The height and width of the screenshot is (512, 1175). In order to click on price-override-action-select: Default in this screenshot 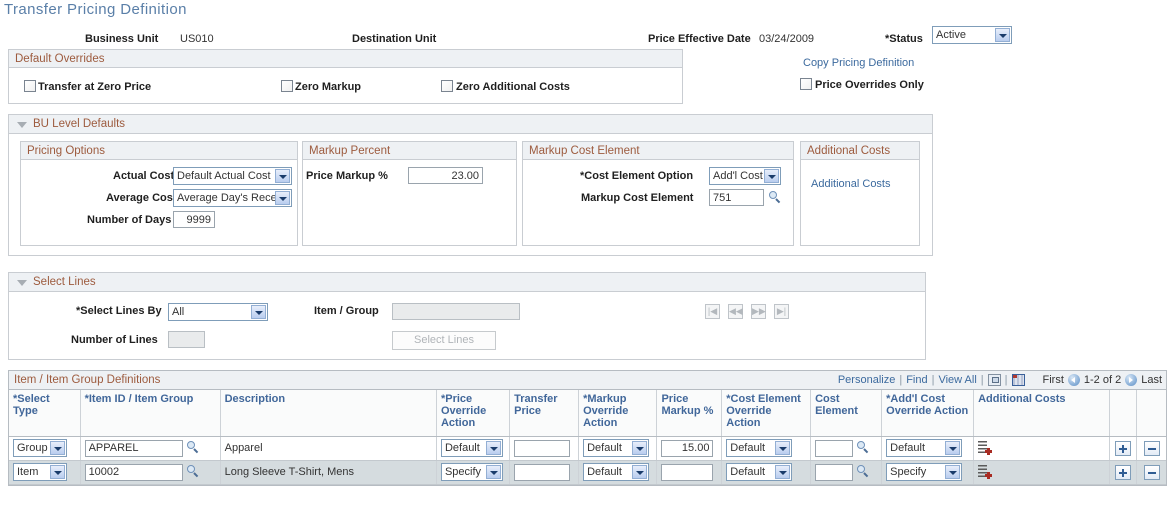, I will do `click(471, 448)`.